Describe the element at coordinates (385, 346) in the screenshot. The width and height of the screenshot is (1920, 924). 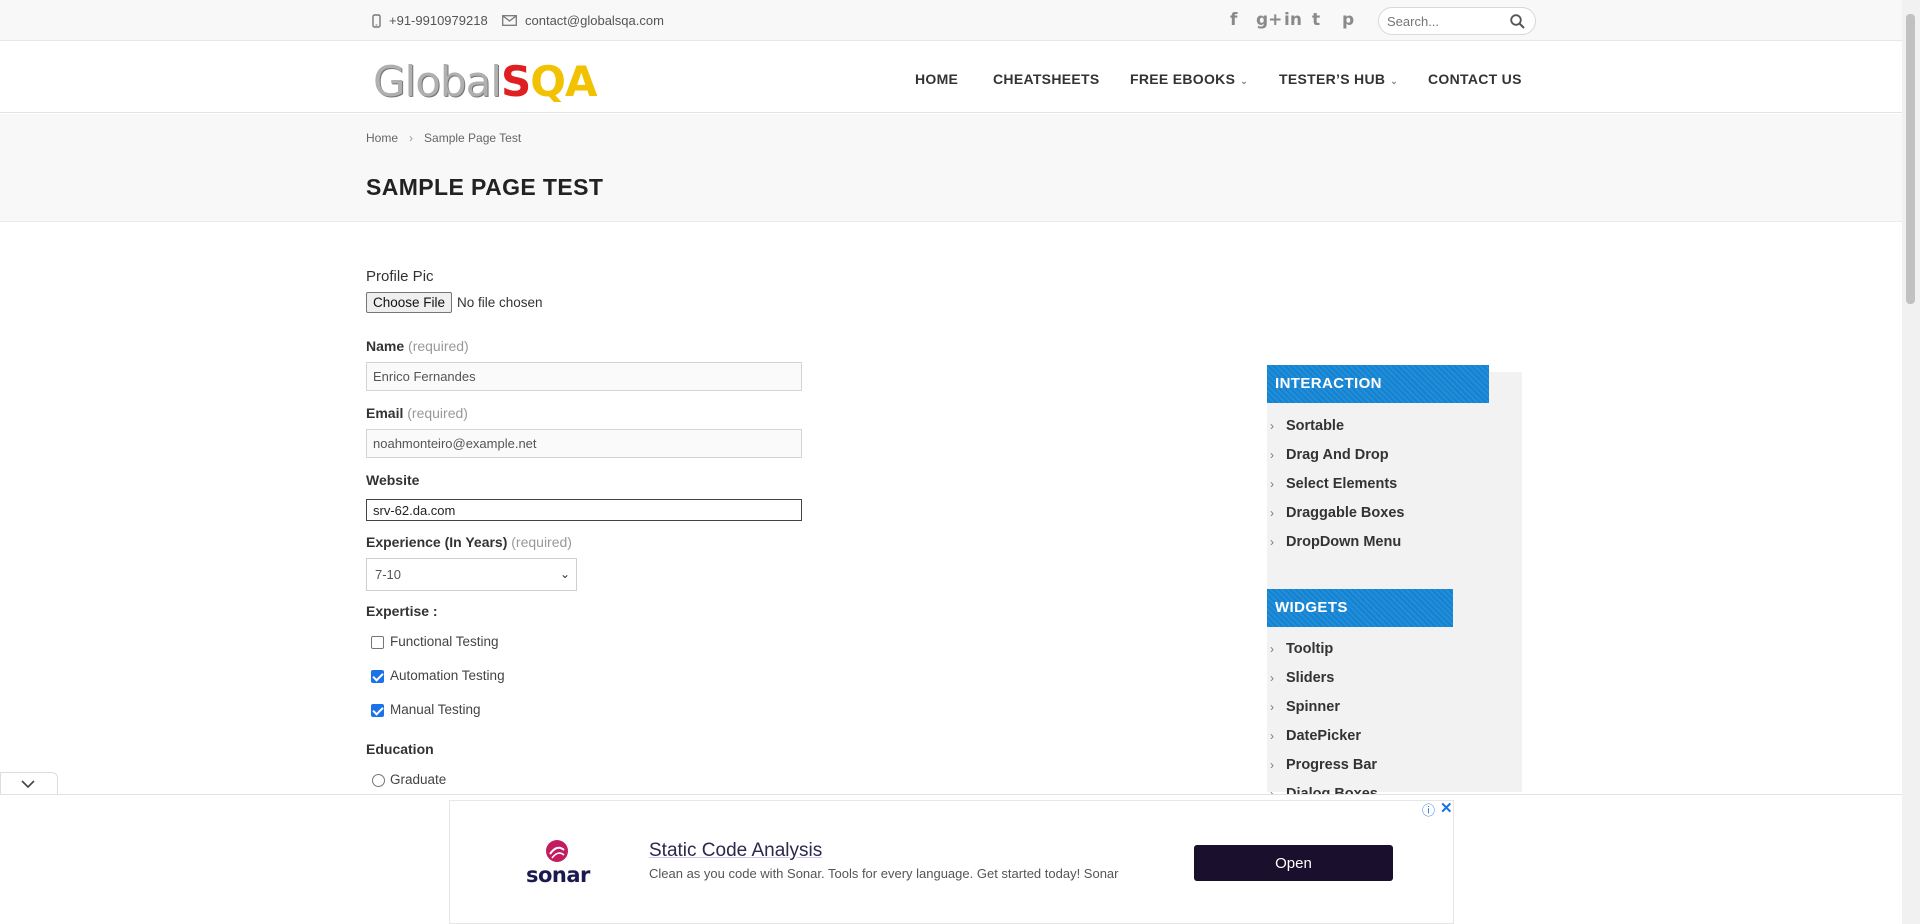
I see `name-label-text: Name` at that location.